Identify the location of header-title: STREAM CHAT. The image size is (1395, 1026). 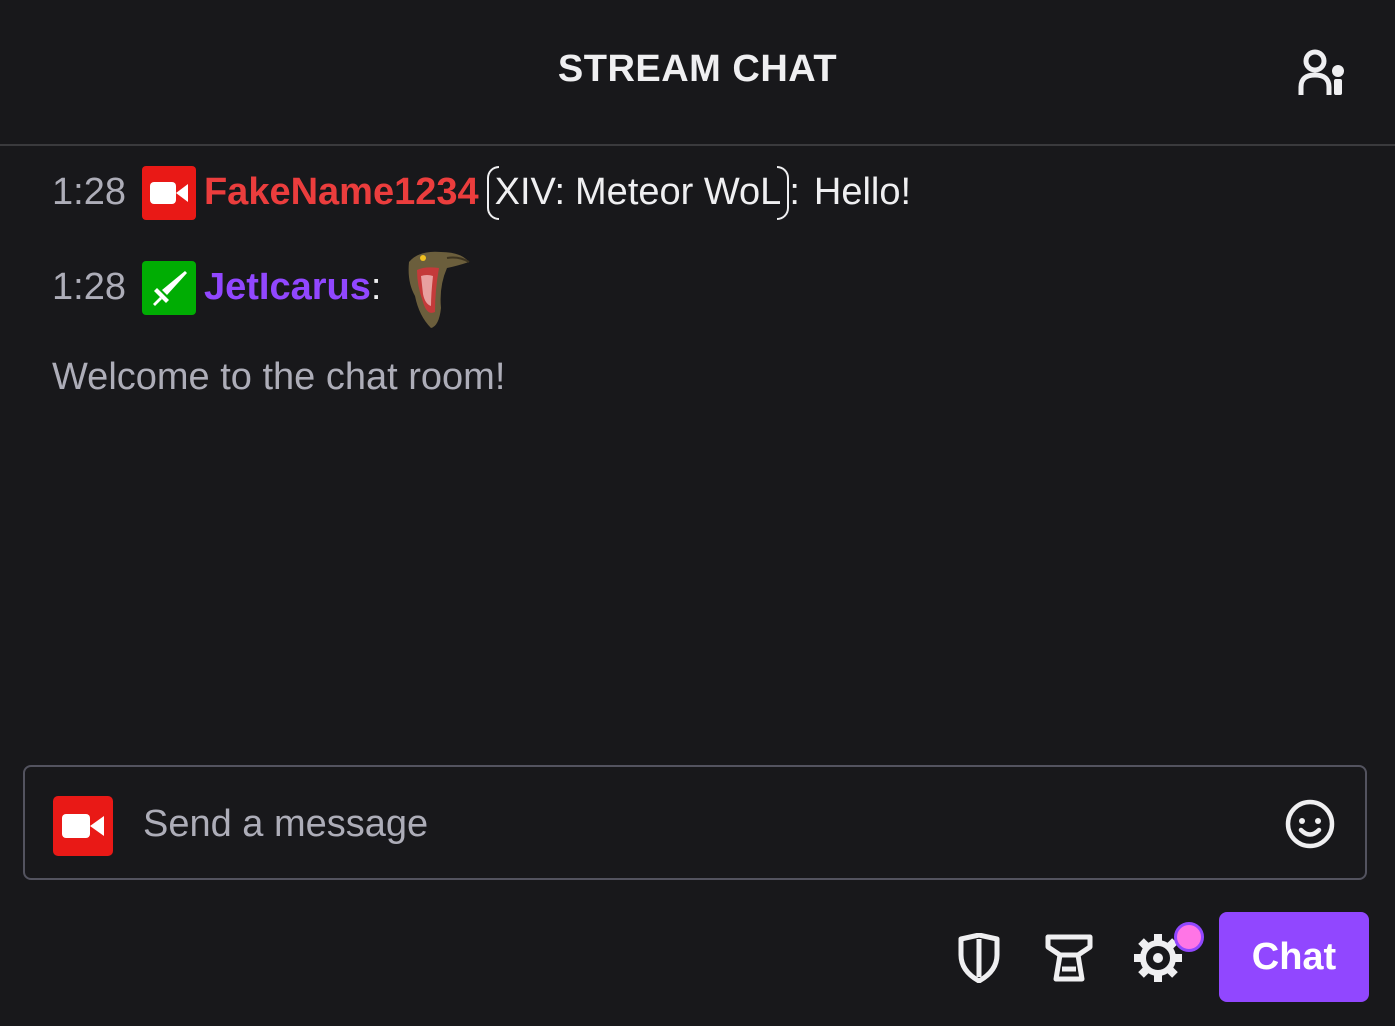
(697, 69).